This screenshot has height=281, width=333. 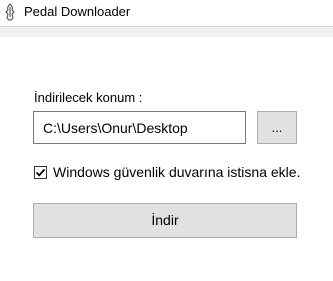 I want to click on firewall-checkbox-label: Windows güvenlik duvarına istisna ekle., so click(x=176, y=172).